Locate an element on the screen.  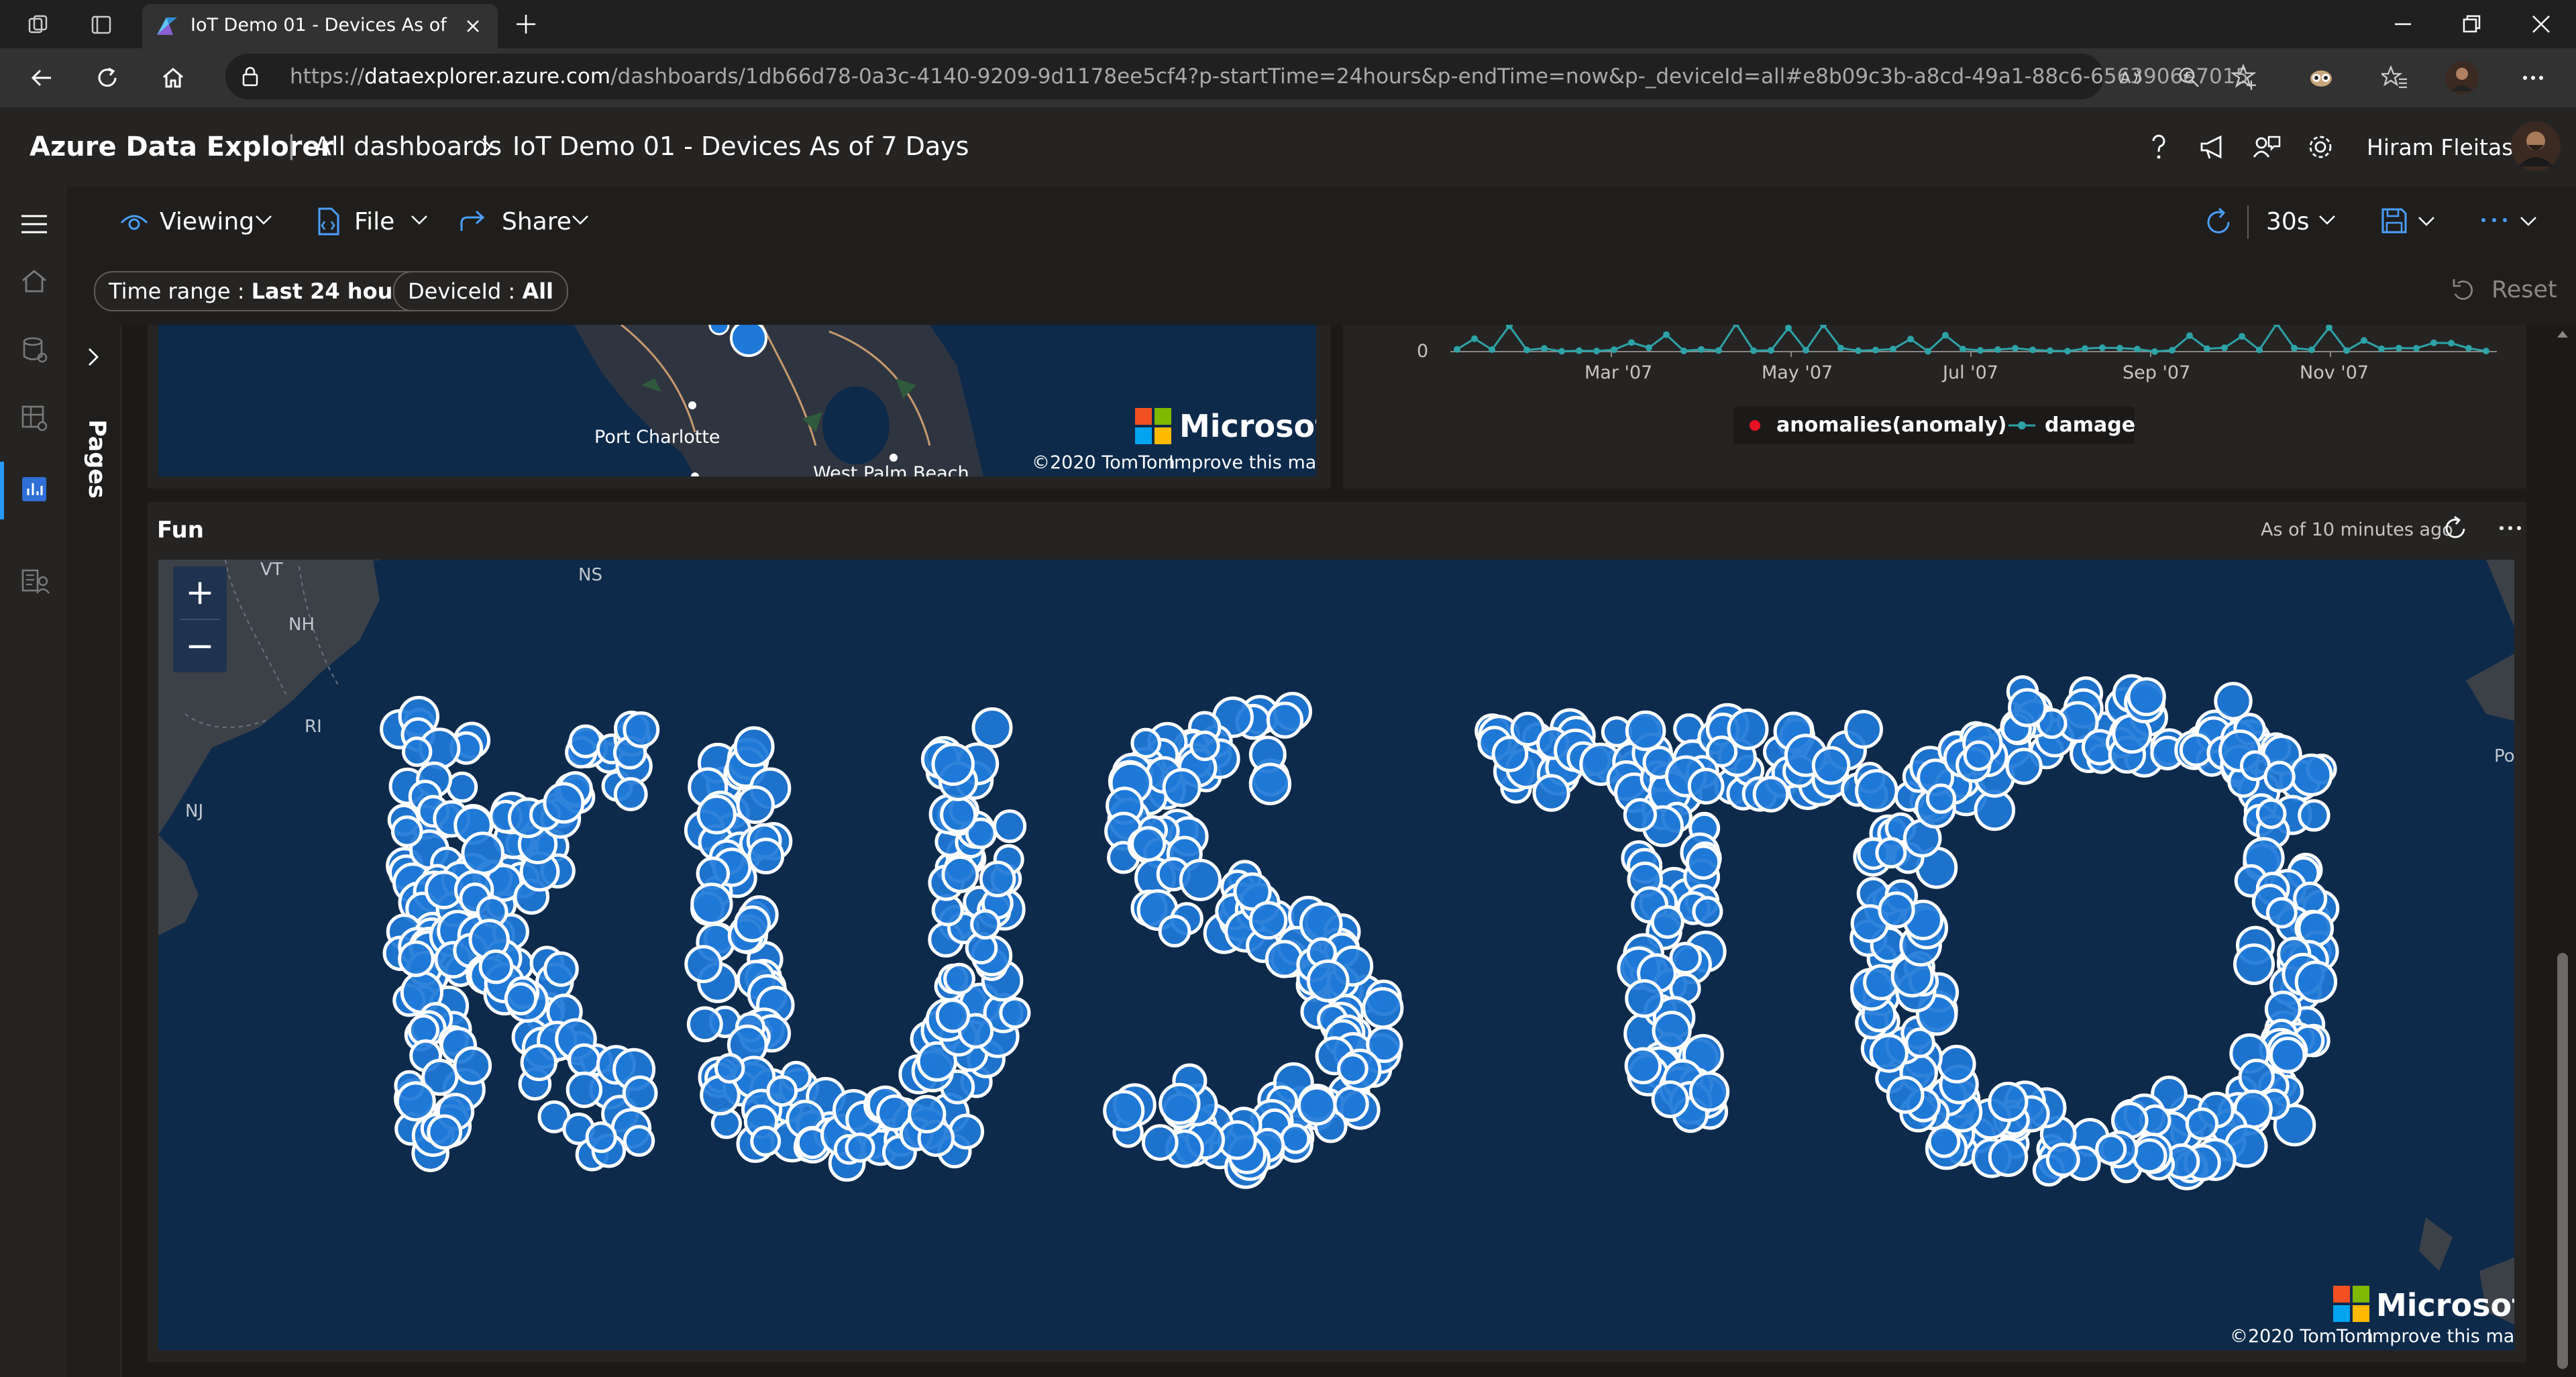
scroll-up-icon is located at coordinates (2562, 334).